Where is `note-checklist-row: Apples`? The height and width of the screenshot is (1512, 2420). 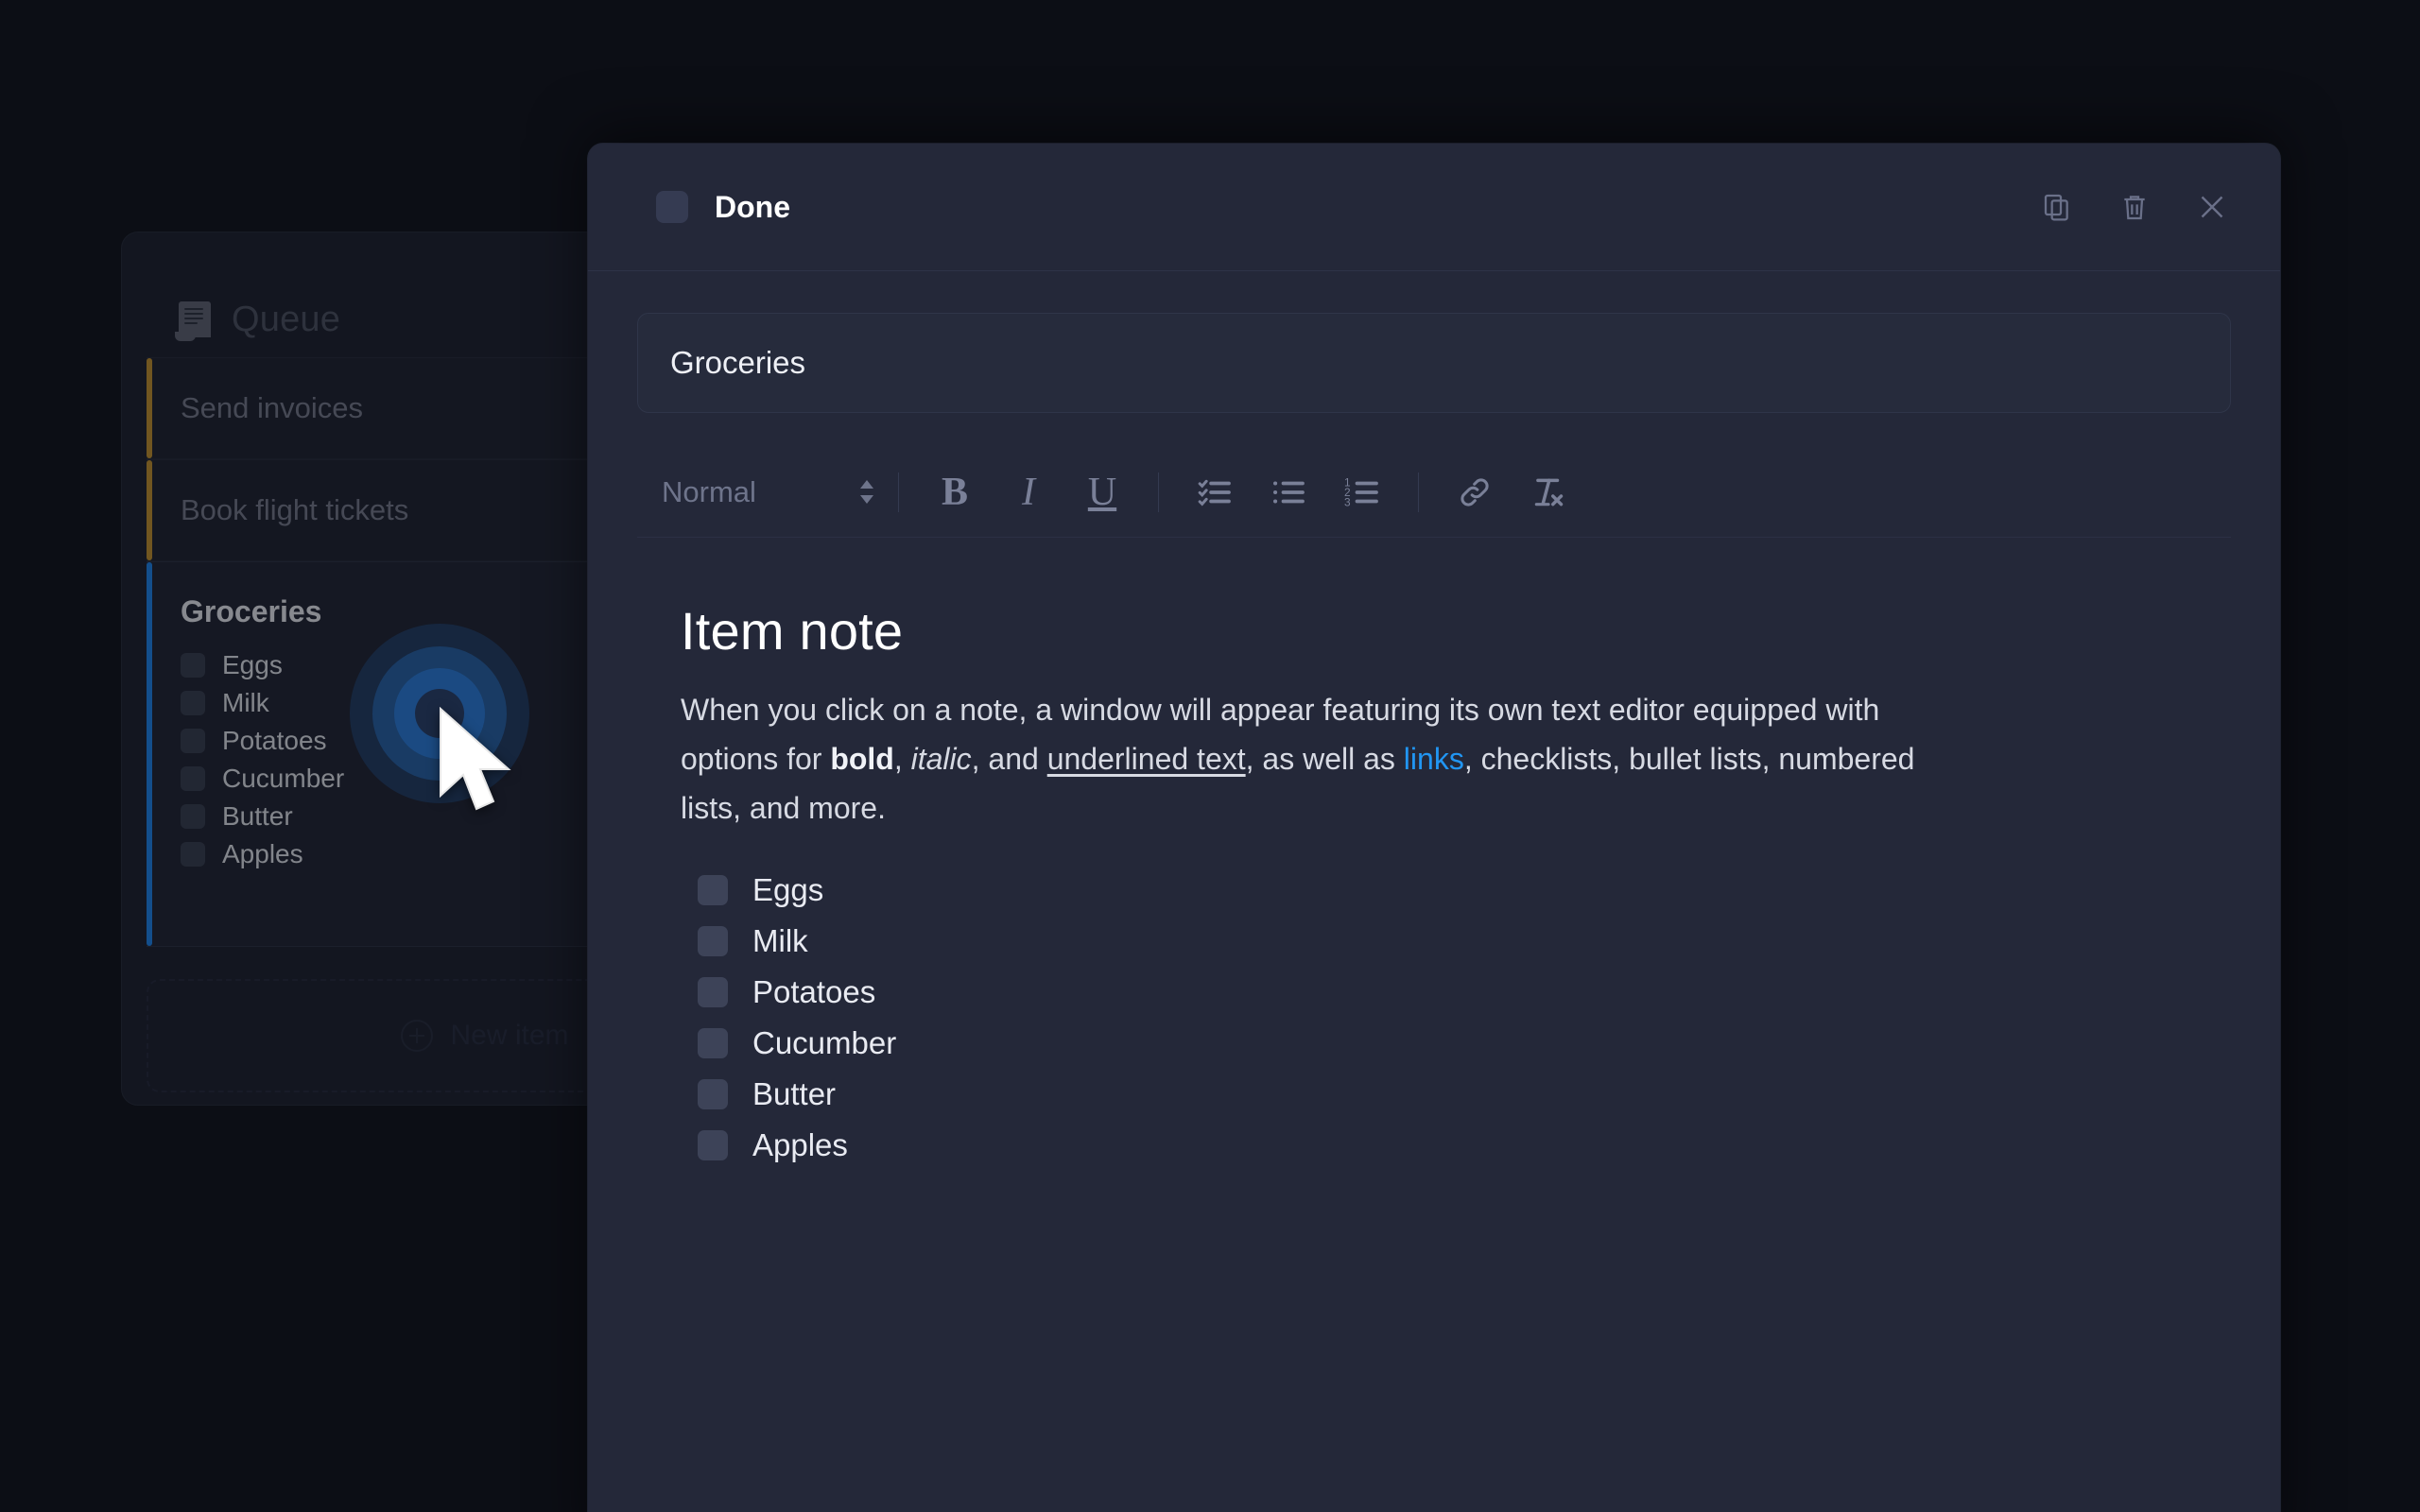
note-checklist-row: Apples is located at coordinates (1442, 1145).